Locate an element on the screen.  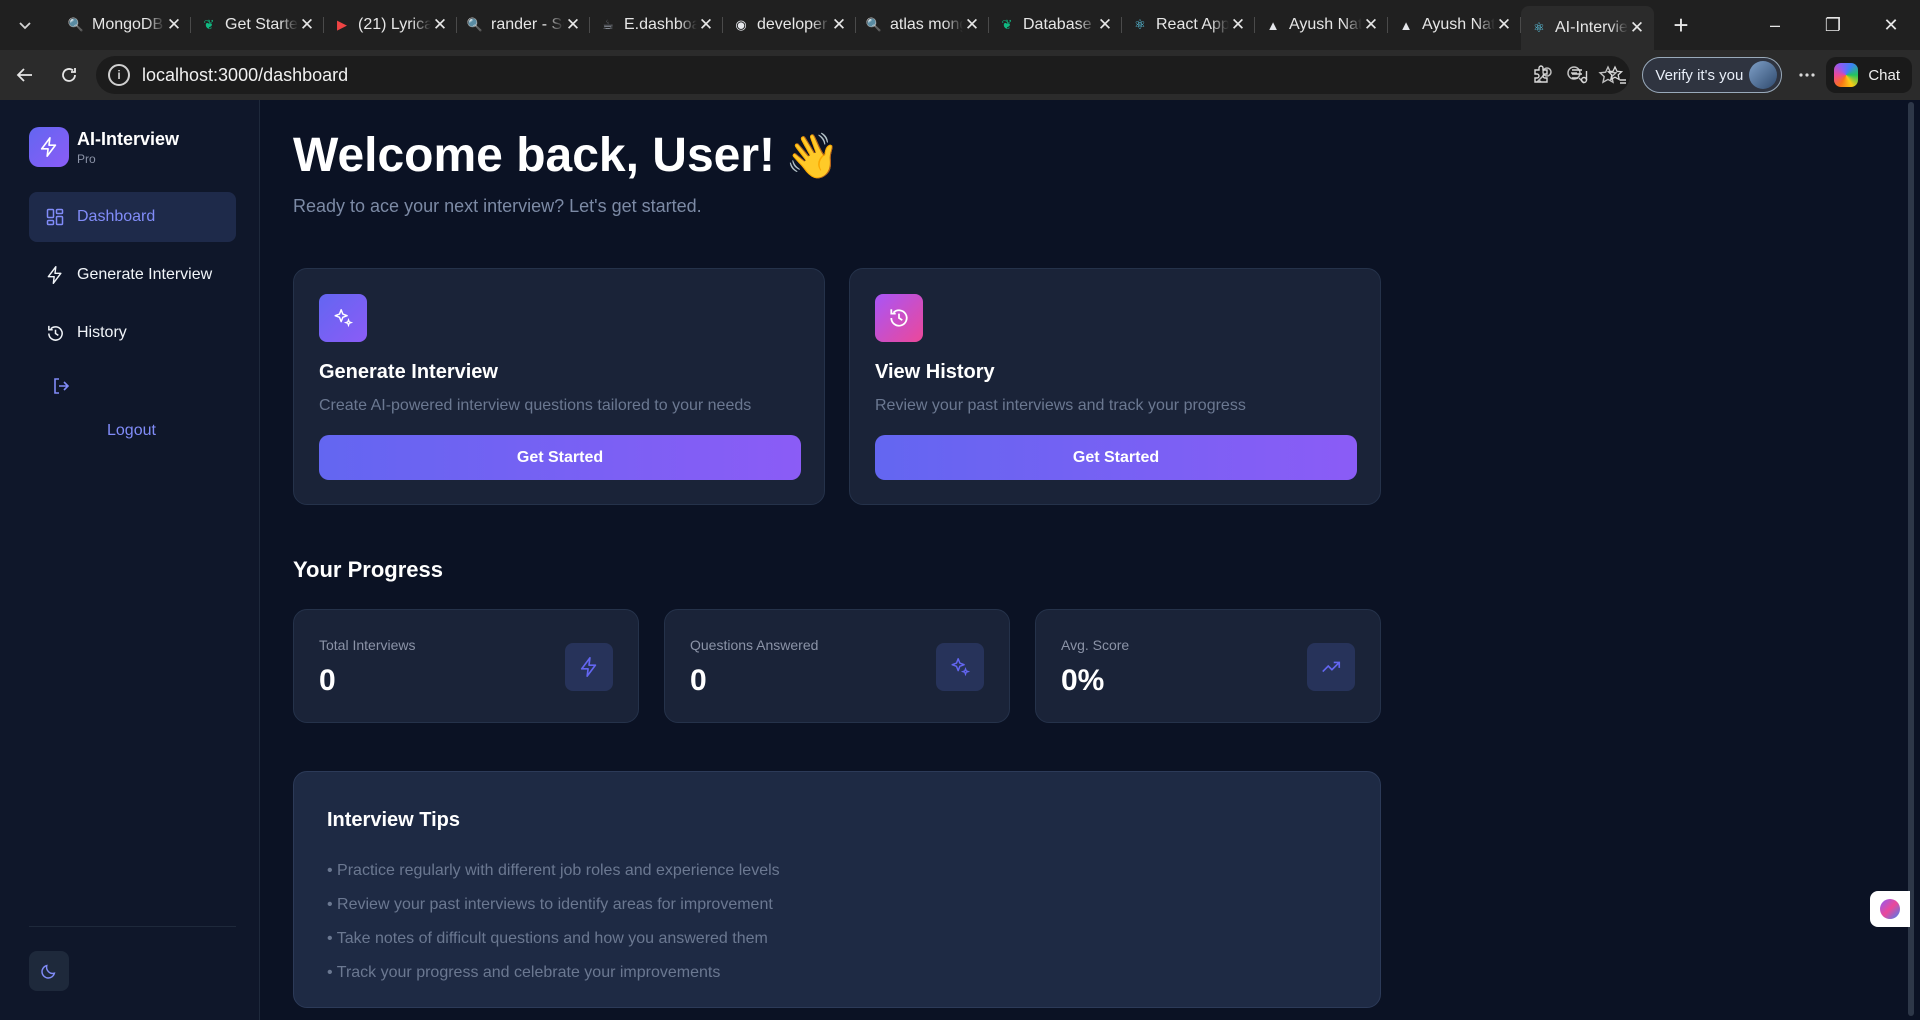
minimize-icon: – is located at coordinates (1775, 25).